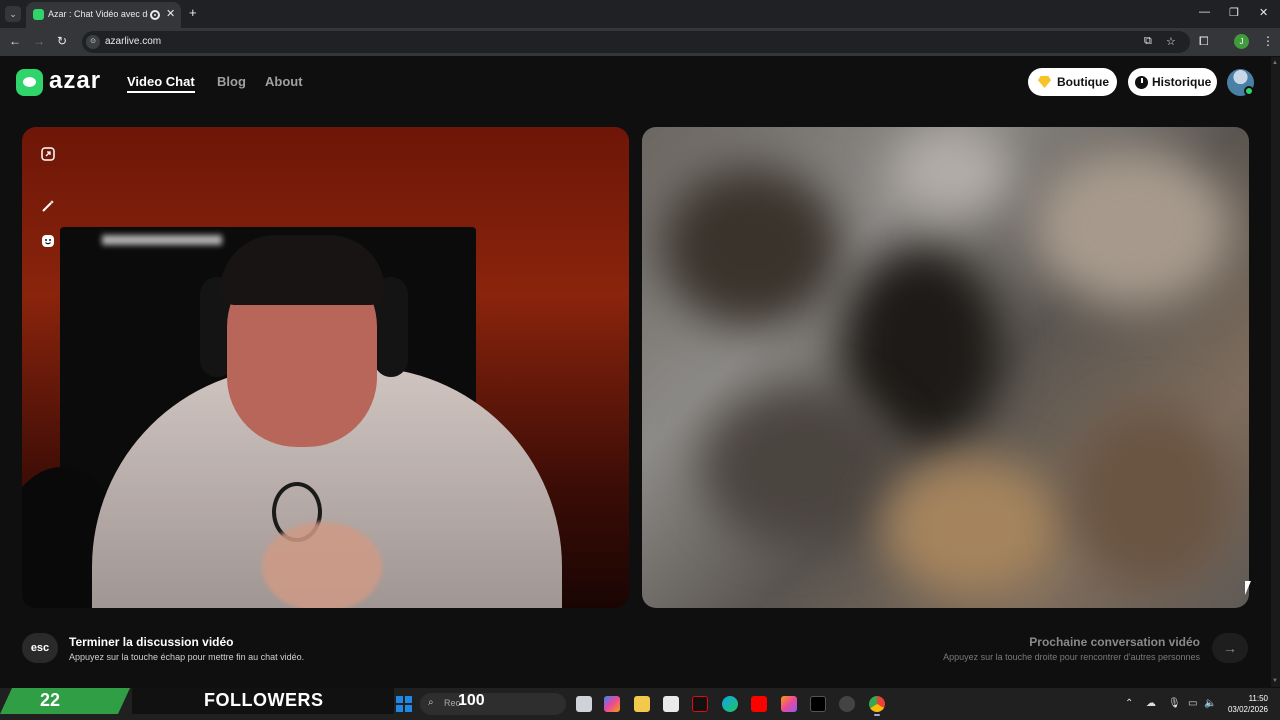 The width and height of the screenshot is (1280, 720). Describe the element at coordinates (642, 704) in the screenshot. I see `file-explorer-icon` at that location.